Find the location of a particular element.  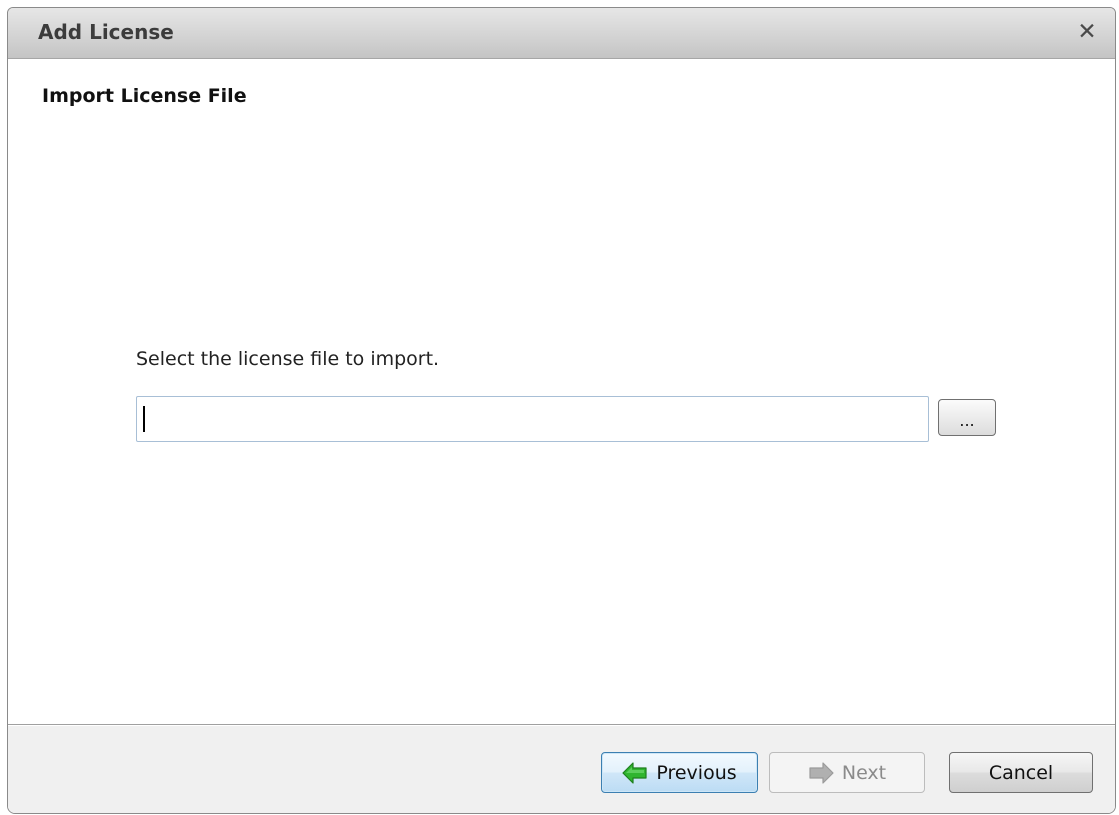

license-file-path-input is located at coordinates (532, 419).